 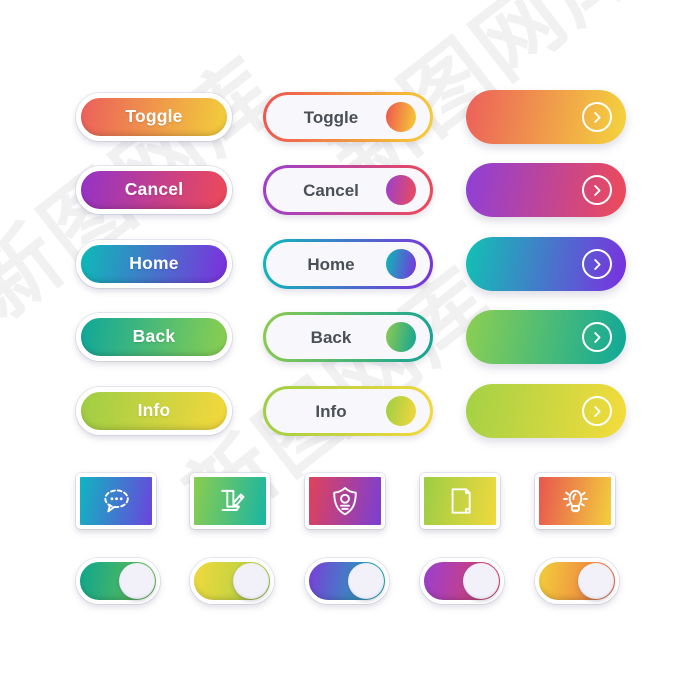 I want to click on lightbulb-icon, so click(x=575, y=501).